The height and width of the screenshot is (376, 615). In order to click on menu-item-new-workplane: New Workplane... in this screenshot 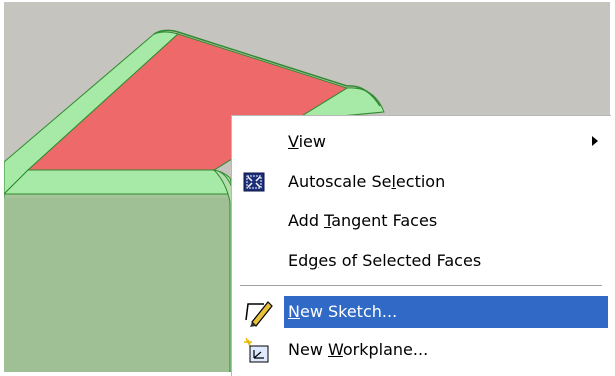, I will do `click(422, 350)`.